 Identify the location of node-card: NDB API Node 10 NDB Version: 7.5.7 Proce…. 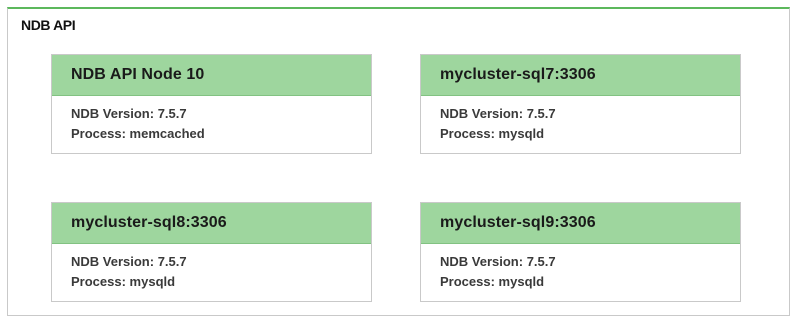
(211, 104).